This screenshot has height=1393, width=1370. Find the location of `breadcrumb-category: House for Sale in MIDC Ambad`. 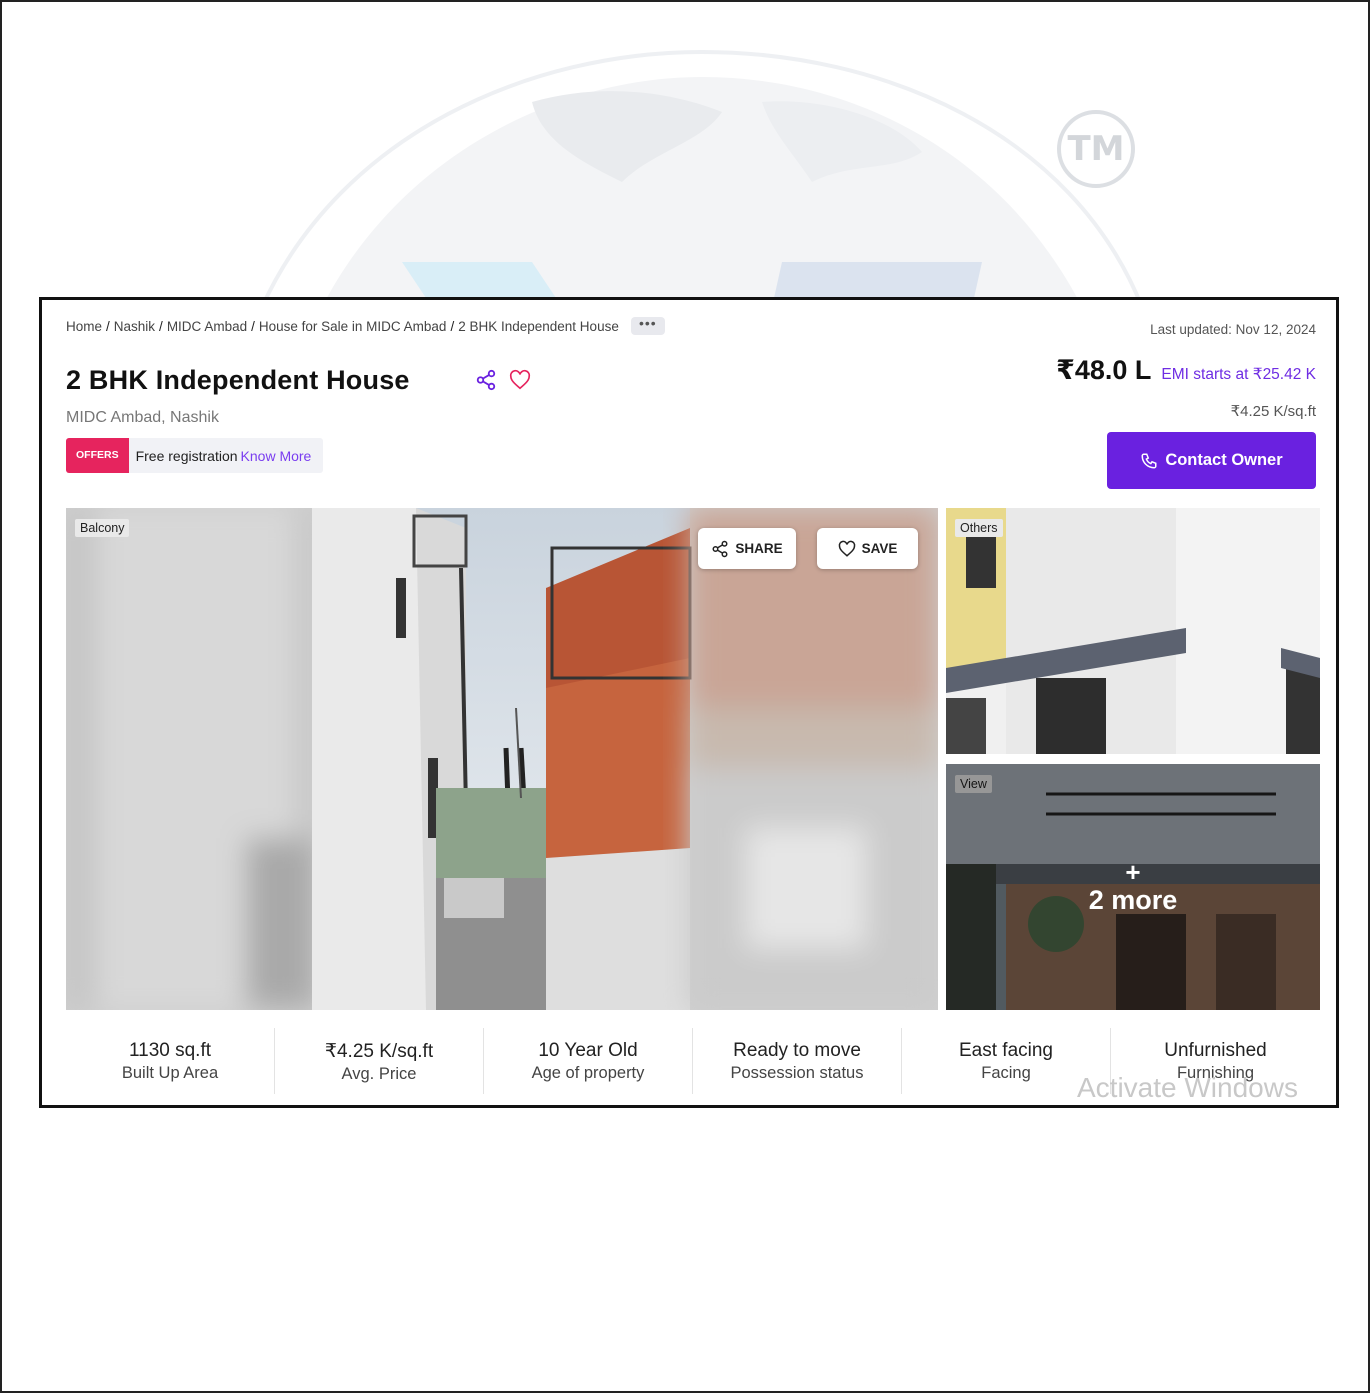

breadcrumb-category: House for Sale in MIDC Ambad is located at coordinates (353, 326).